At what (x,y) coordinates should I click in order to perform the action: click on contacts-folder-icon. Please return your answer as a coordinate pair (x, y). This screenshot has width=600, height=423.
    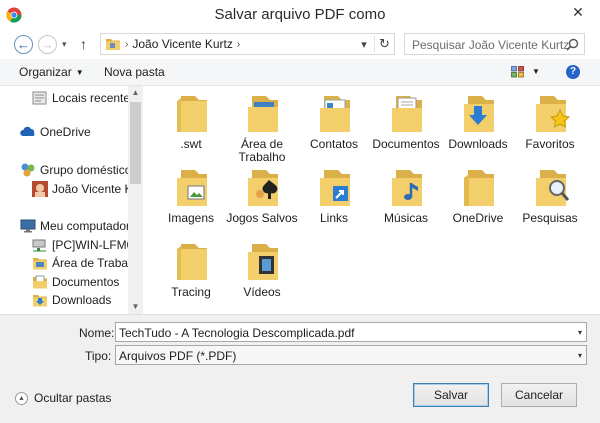
    Looking at the image, I should click on (335, 114).